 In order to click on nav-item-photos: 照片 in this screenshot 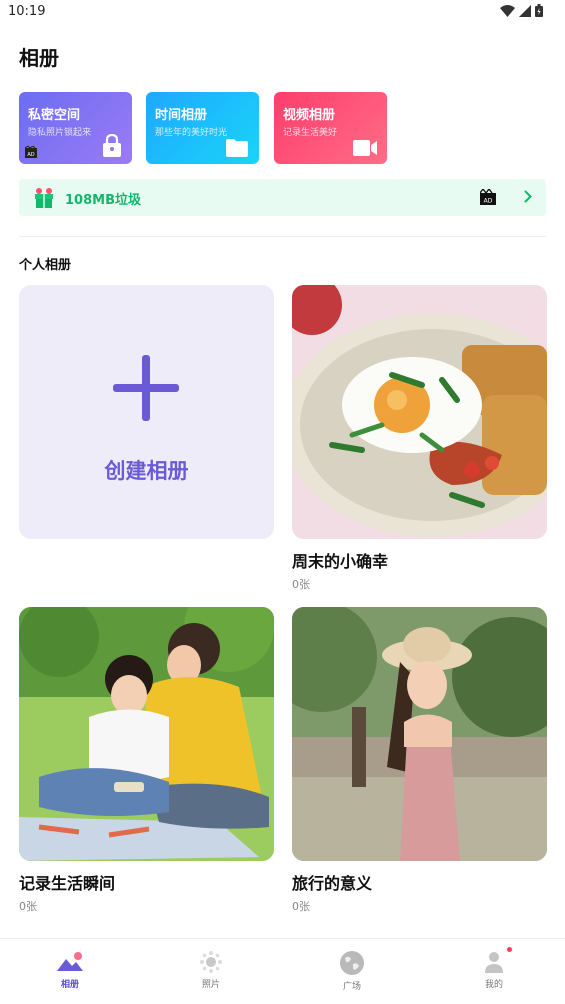, I will do `click(211, 970)`.